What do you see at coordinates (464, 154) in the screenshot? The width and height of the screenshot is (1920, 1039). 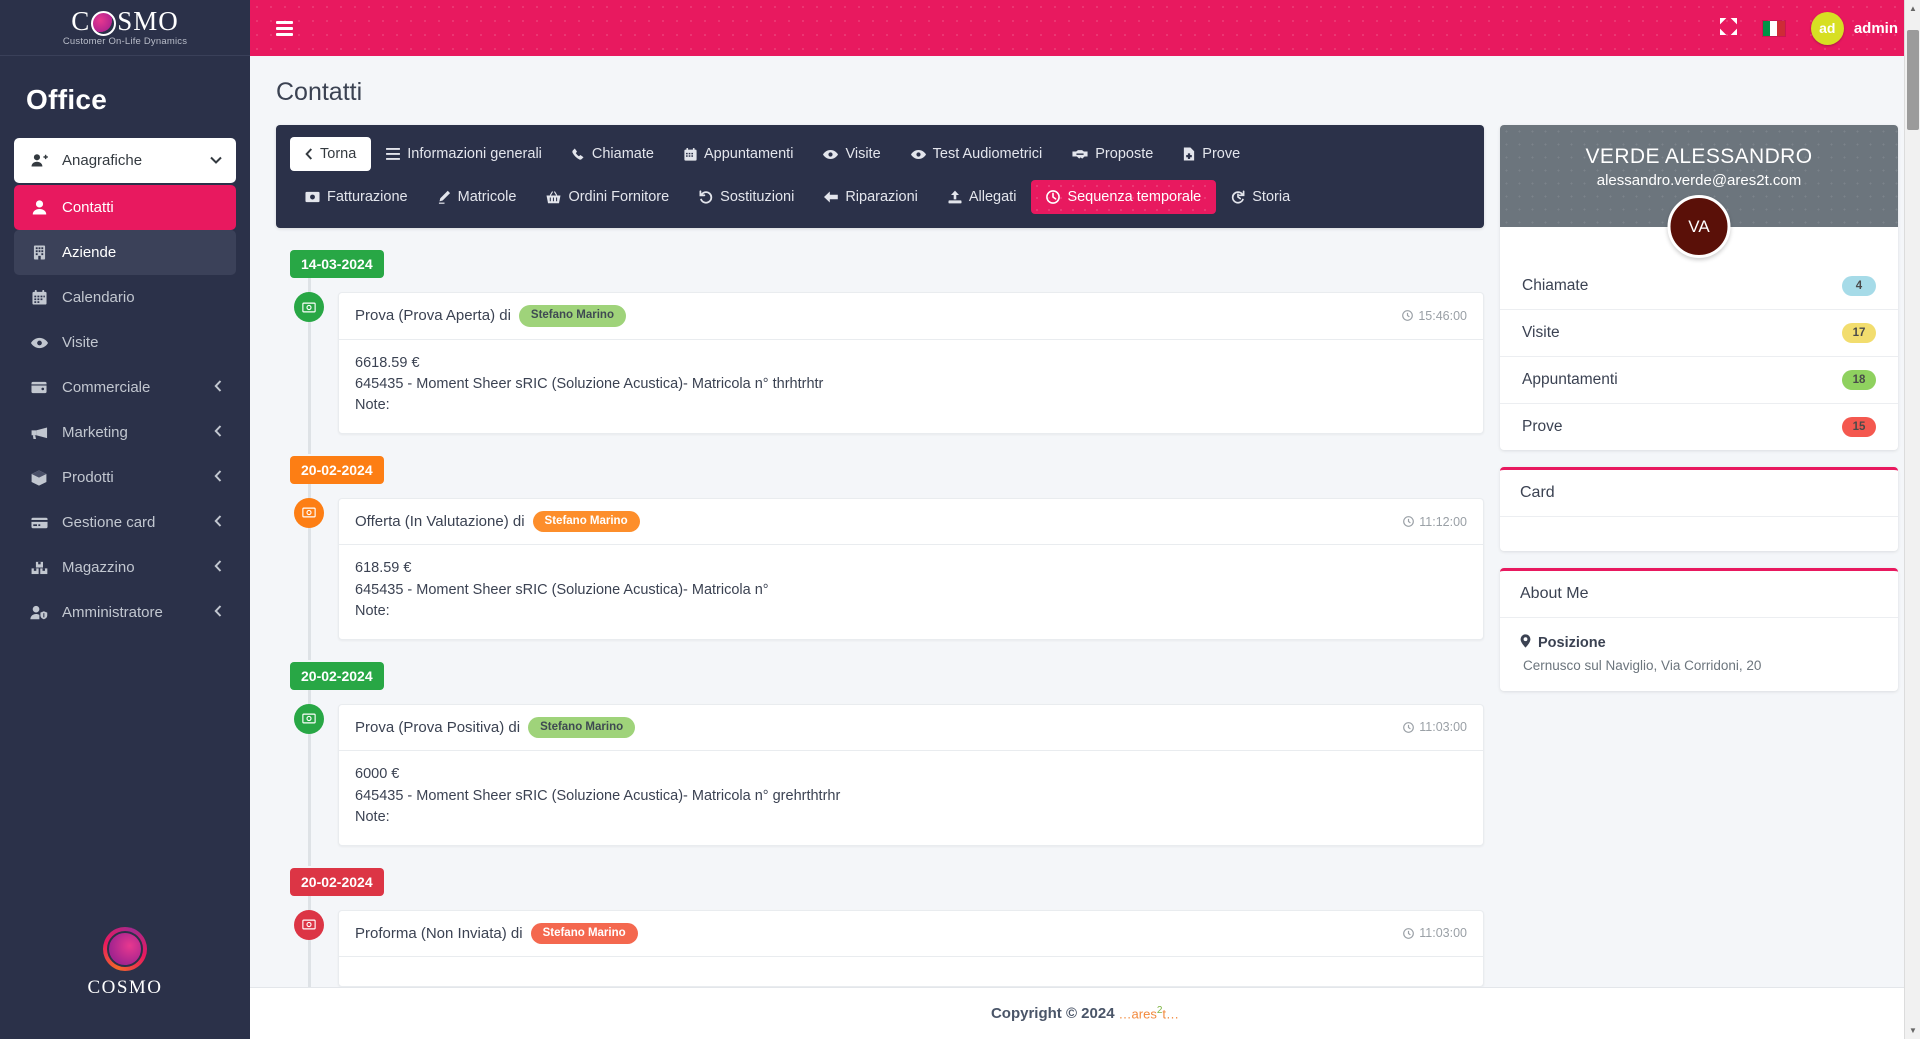 I see `tab-informazioni-generali: Informazioni generali` at bounding box center [464, 154].